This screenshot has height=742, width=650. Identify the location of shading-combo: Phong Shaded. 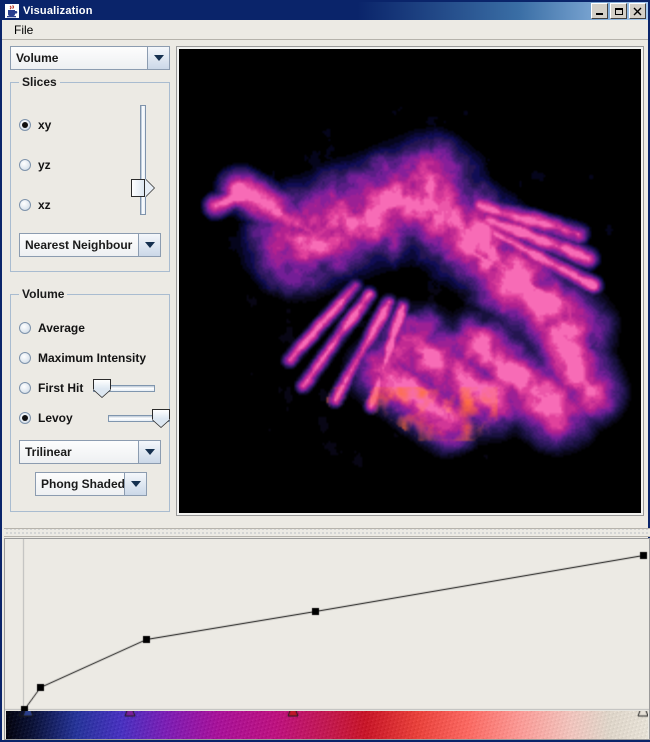
(91, 484).